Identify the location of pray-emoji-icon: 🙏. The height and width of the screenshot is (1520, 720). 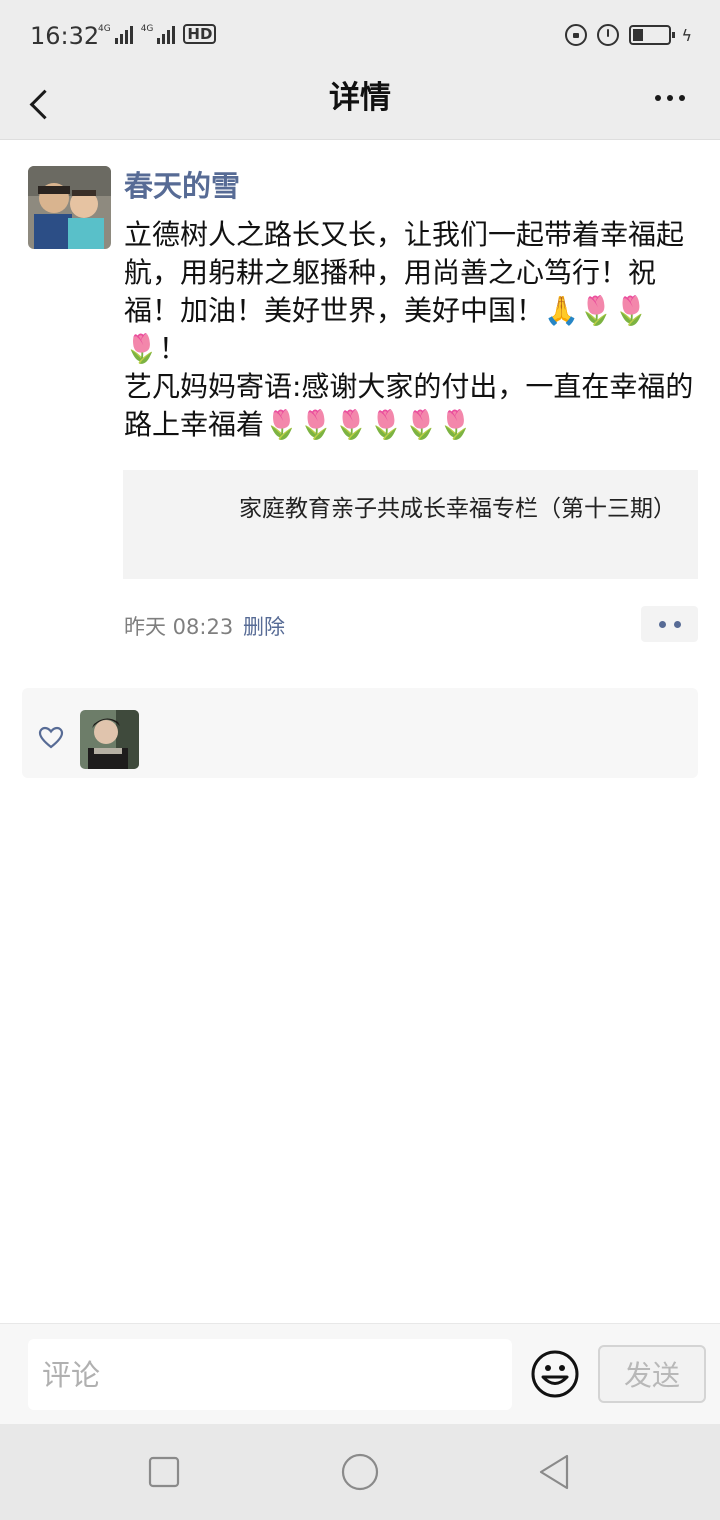
(561, 310).